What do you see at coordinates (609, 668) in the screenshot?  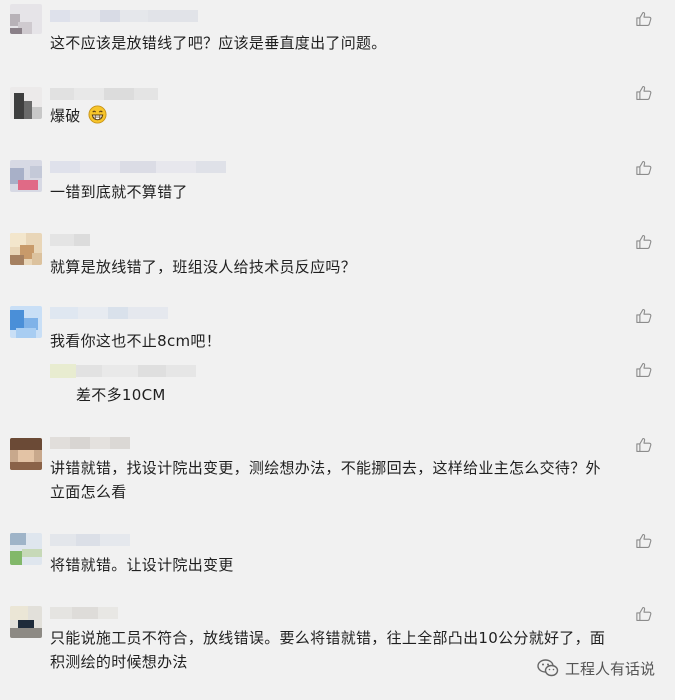 I see `watermark-text: 工程人有话说` at bounding box center [609, 668].